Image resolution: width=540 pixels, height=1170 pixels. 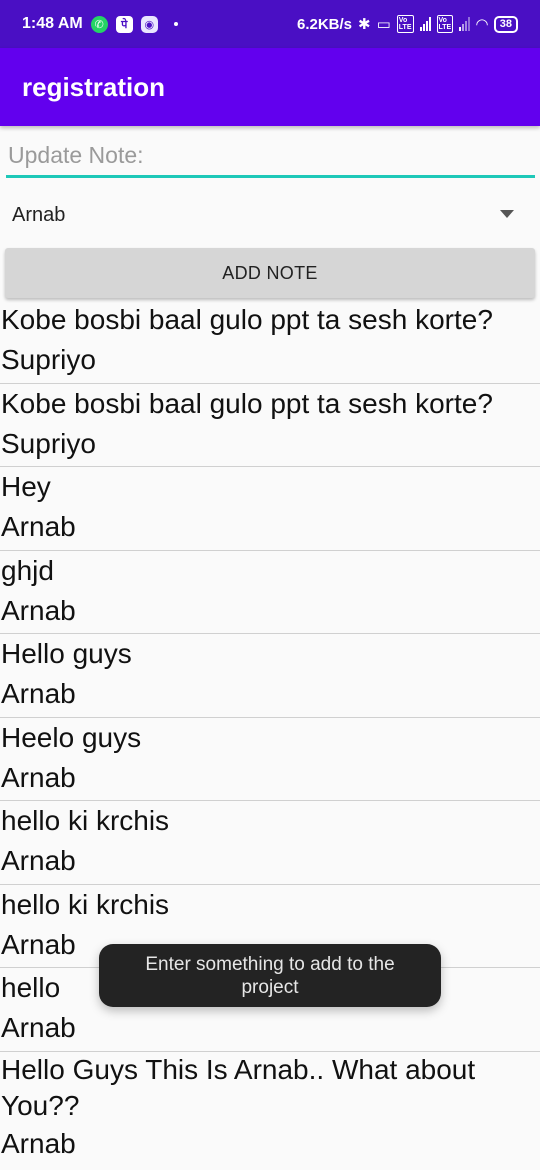 I want to click on add-note-button: ADD NOTE, so click(x=270, y=273).